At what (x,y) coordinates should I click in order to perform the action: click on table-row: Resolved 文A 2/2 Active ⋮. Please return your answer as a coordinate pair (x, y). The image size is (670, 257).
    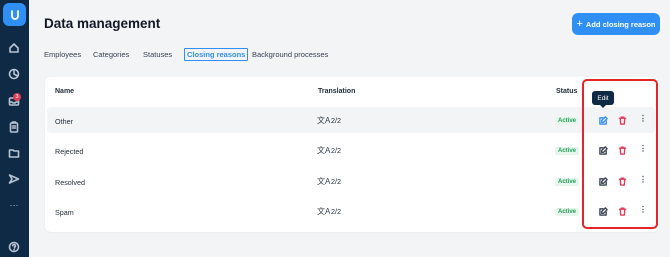
    Looking at the image, I should click on (351, 181).